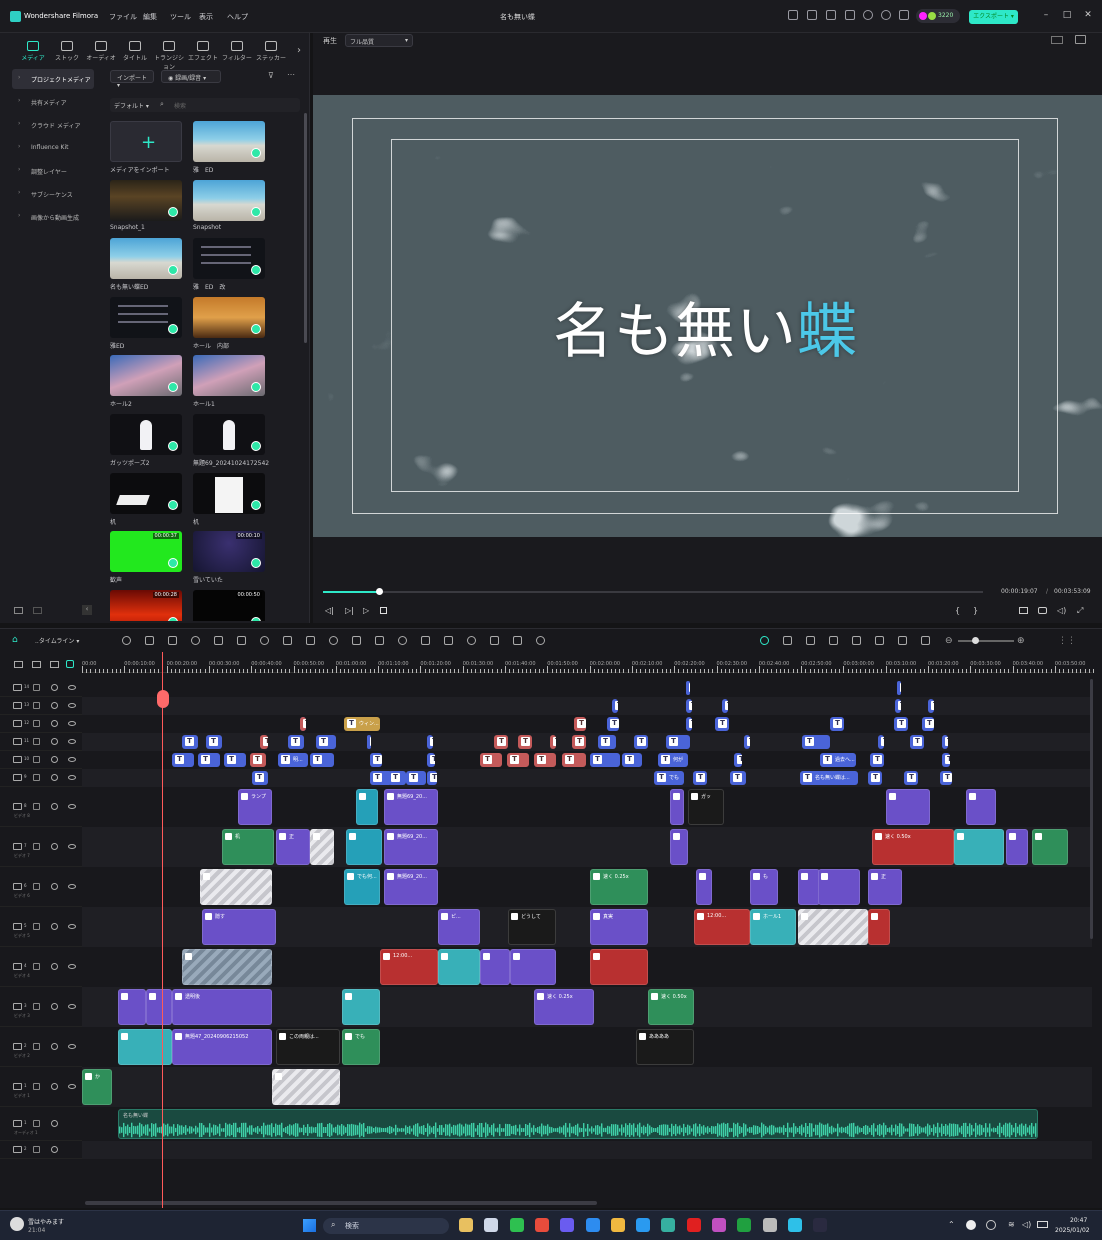 The width and height of the screenshot is (1102, 1240). Describe the element at coordinates (578, 1124) in the screenshot. I see `audio-clip: 名も無い蝶` at that location.